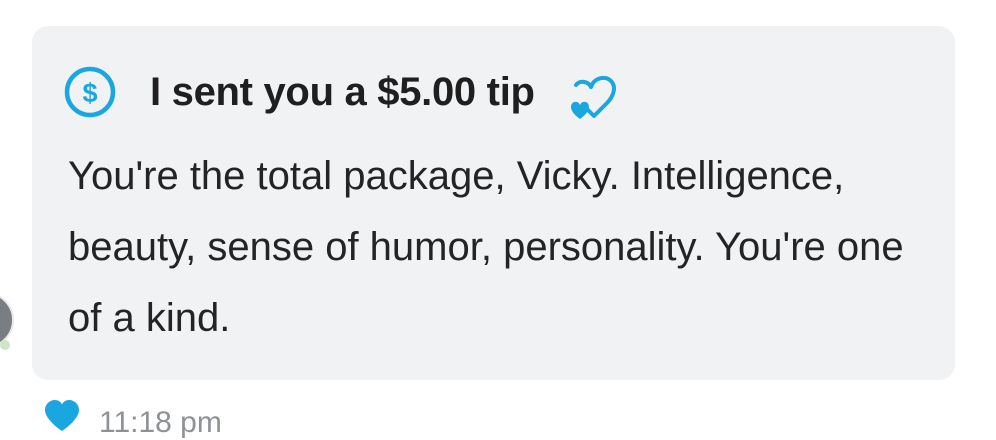 This screenshot has height=440, width=996. I want to click on two-hearts-outline-icon, so click(593, 97).